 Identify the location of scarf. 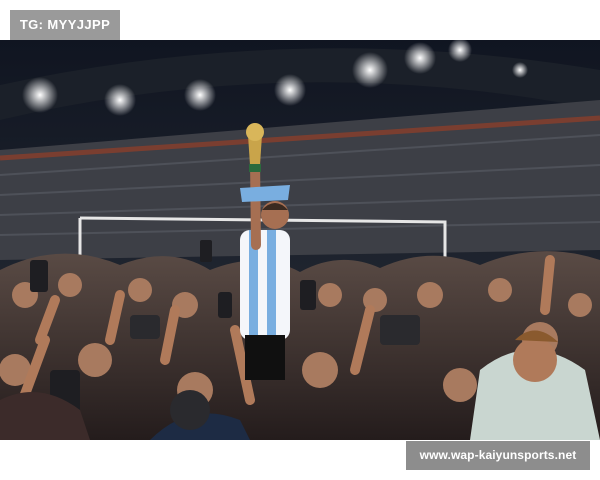
(265, 193).